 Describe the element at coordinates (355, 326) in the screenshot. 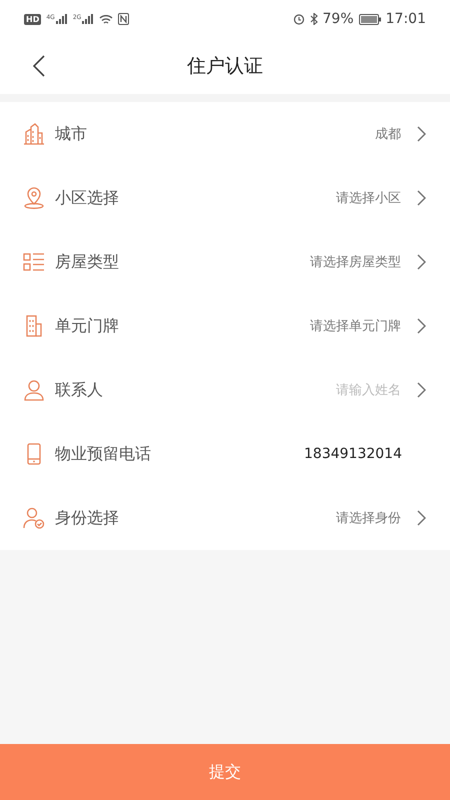

I see `selection-value: 请选择单元门牌` at that location.